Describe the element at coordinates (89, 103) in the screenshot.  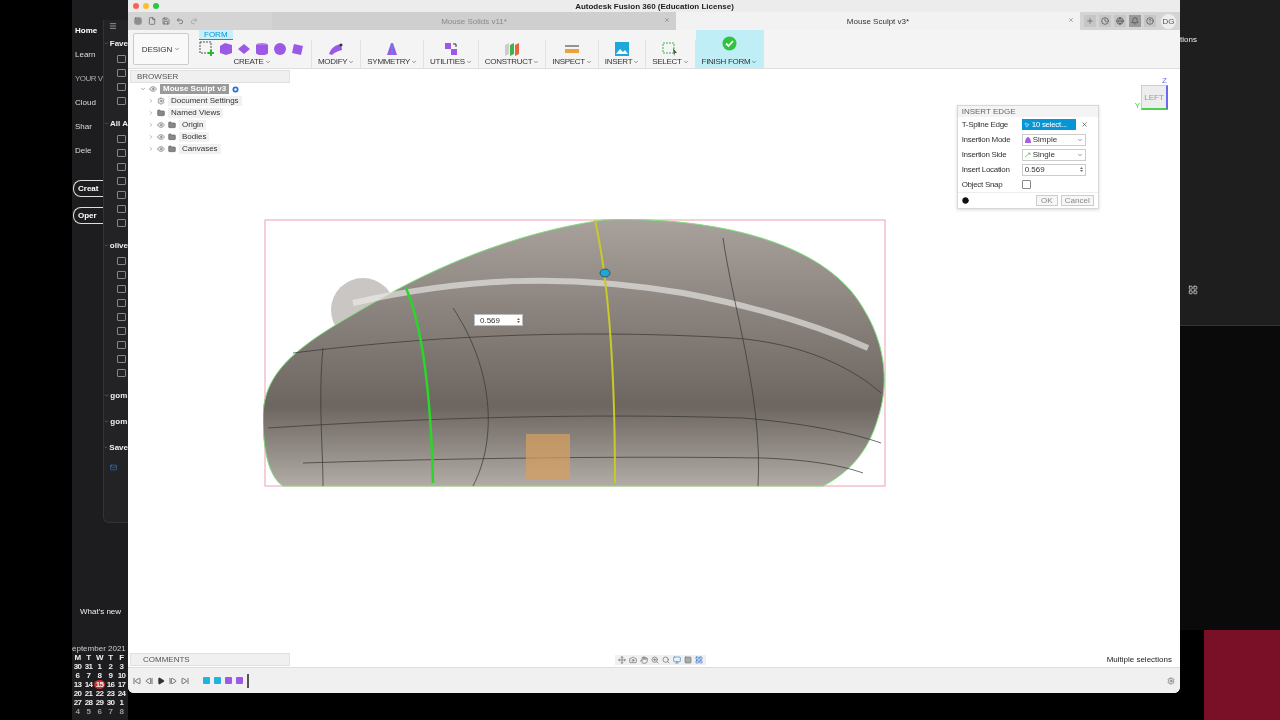
I see `nav-item: Cloud` at that location.